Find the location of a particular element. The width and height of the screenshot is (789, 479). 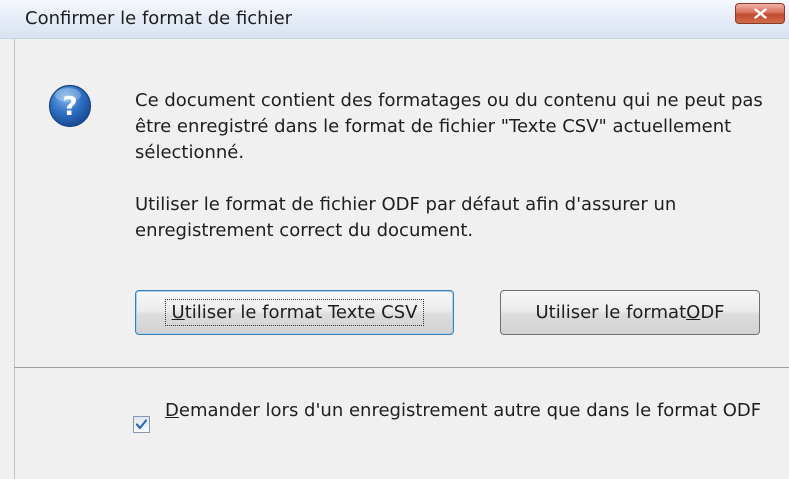

use-odf-format-button: Utiliser le format O DF is located at coordinates (630, 312).